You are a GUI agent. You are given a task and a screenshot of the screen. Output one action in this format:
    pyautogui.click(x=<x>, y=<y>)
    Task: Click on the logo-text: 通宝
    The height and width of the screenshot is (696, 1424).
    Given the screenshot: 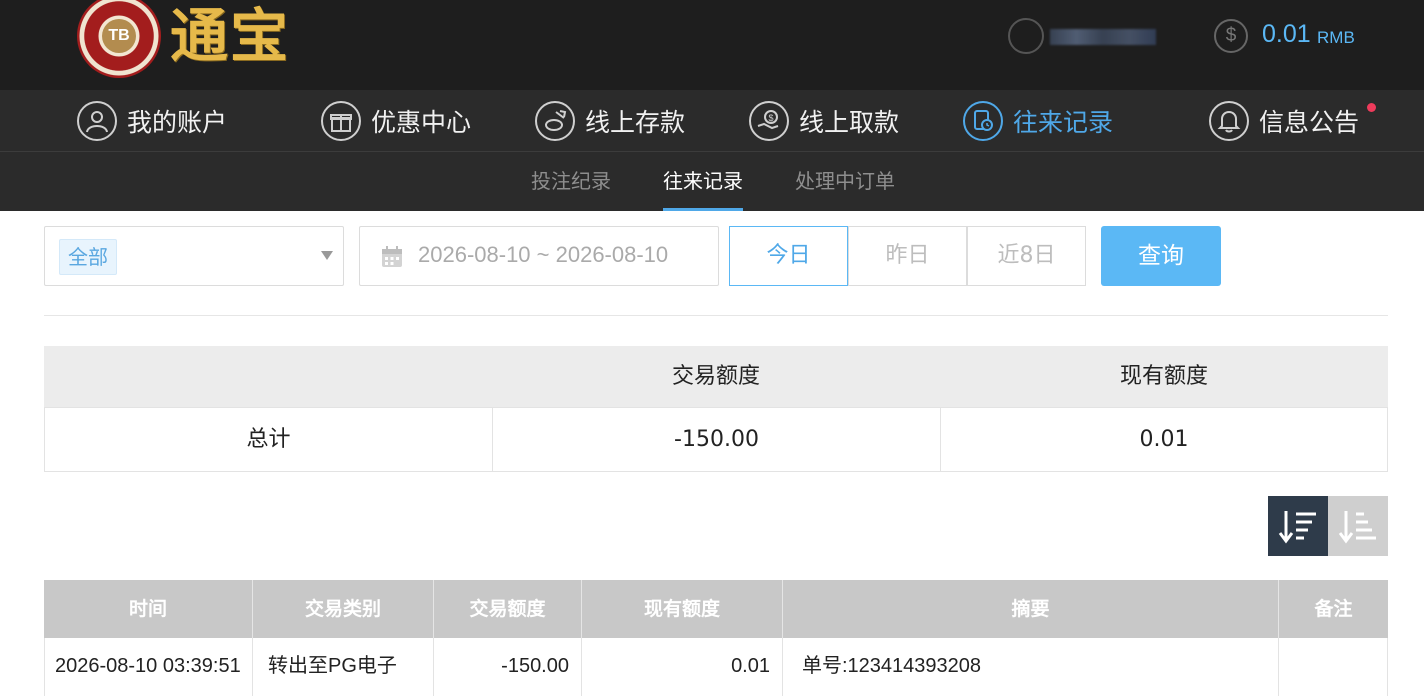 What is the action you would take?
    pyautogui.click(x=230, y=36)
    